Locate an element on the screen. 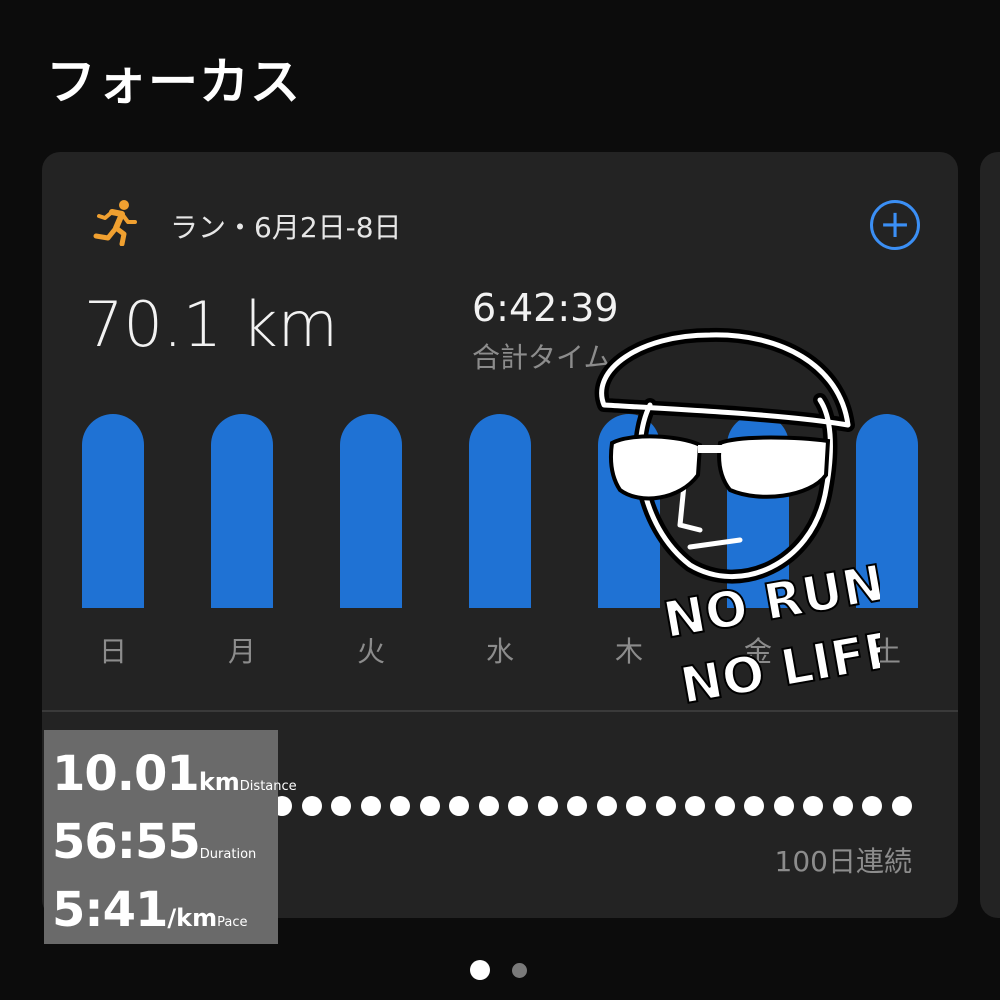 The height and width of the screenshot is (1000, 1000). day-label: 火 is located at coordinates (370, 651).